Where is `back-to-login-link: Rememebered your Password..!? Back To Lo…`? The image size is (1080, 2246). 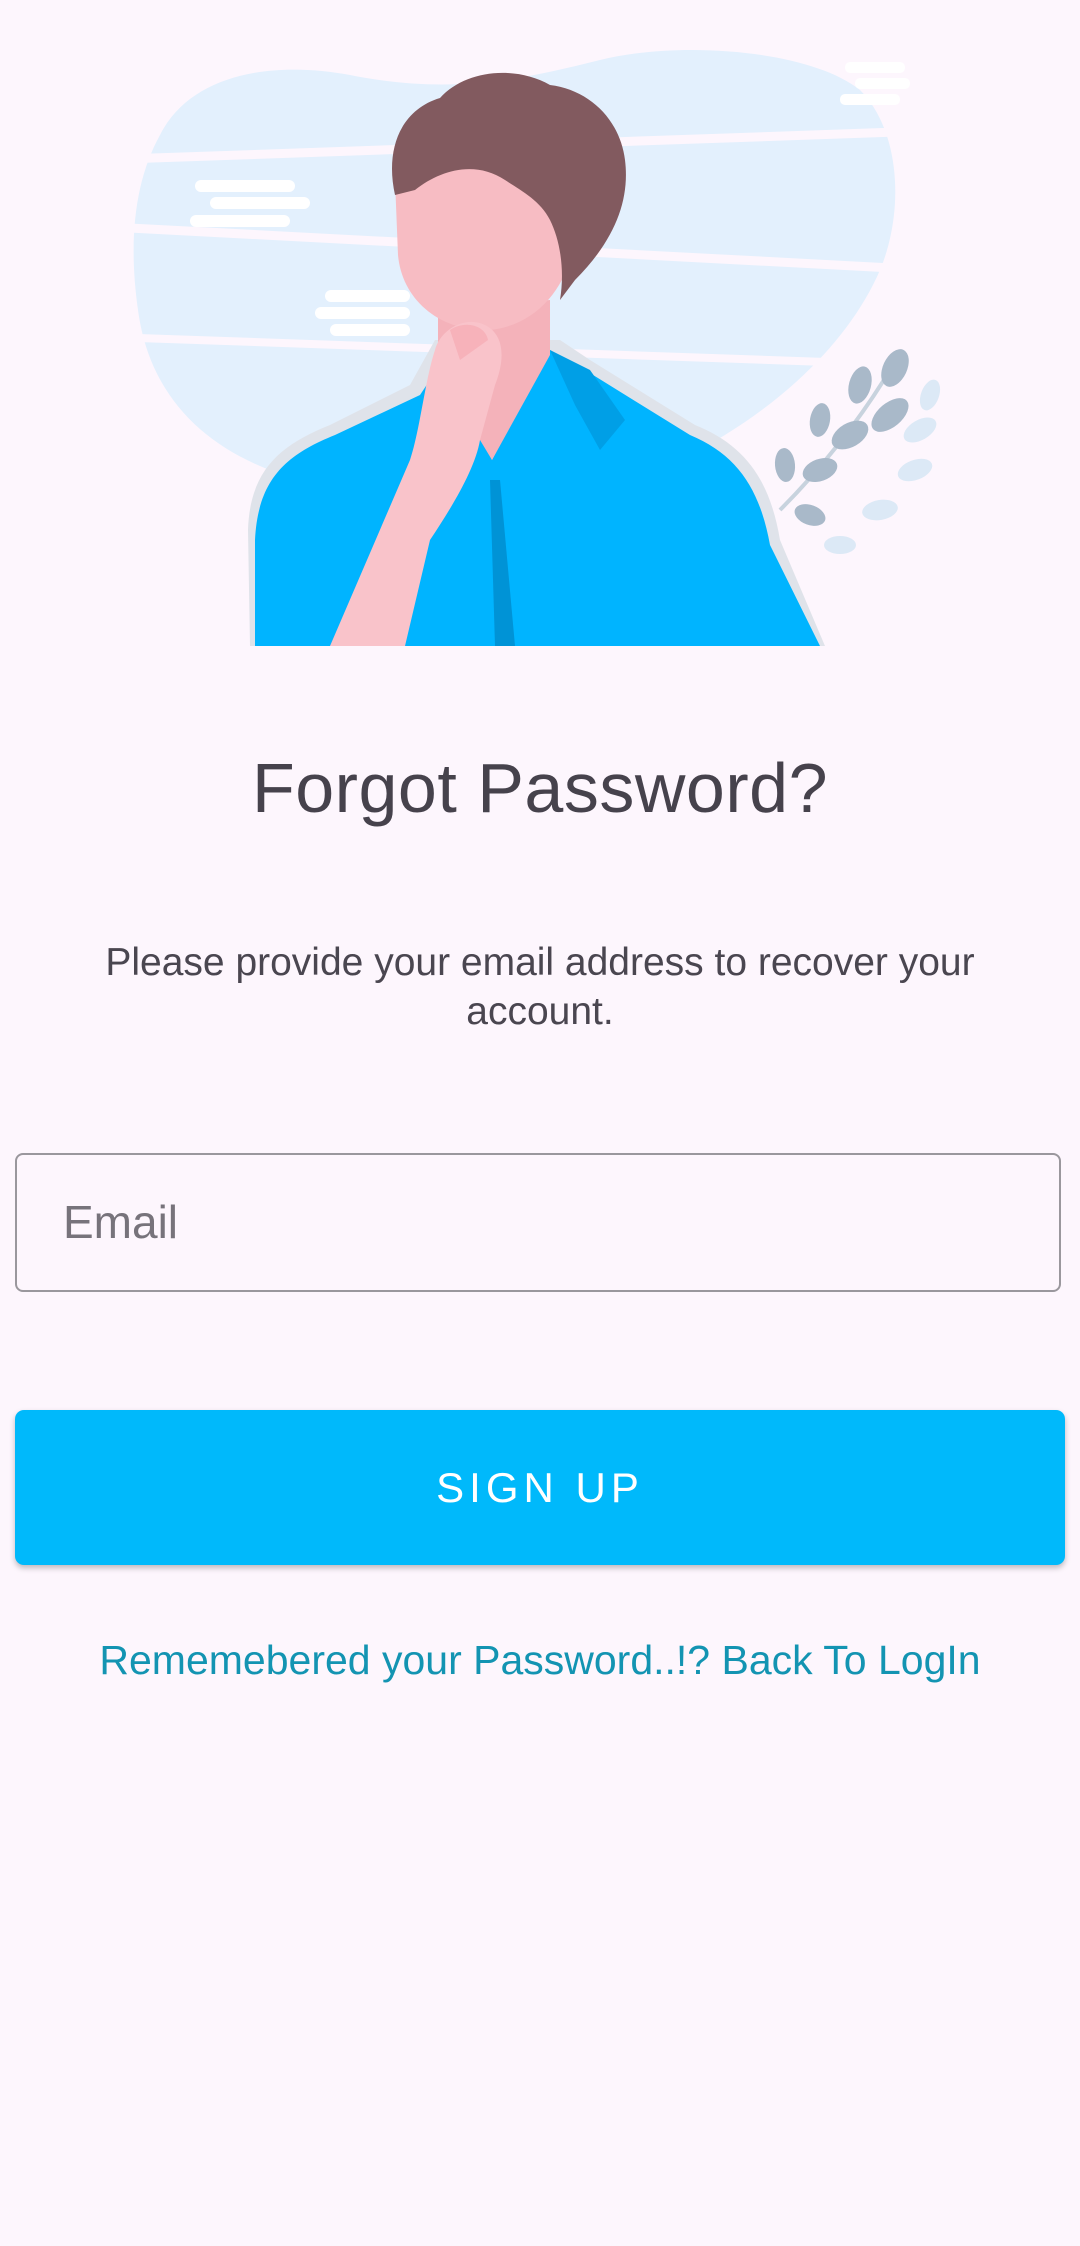
back-to-login-link: Rememebered your Password..!? Back To Lo… is located at coordinates (540, 1660).